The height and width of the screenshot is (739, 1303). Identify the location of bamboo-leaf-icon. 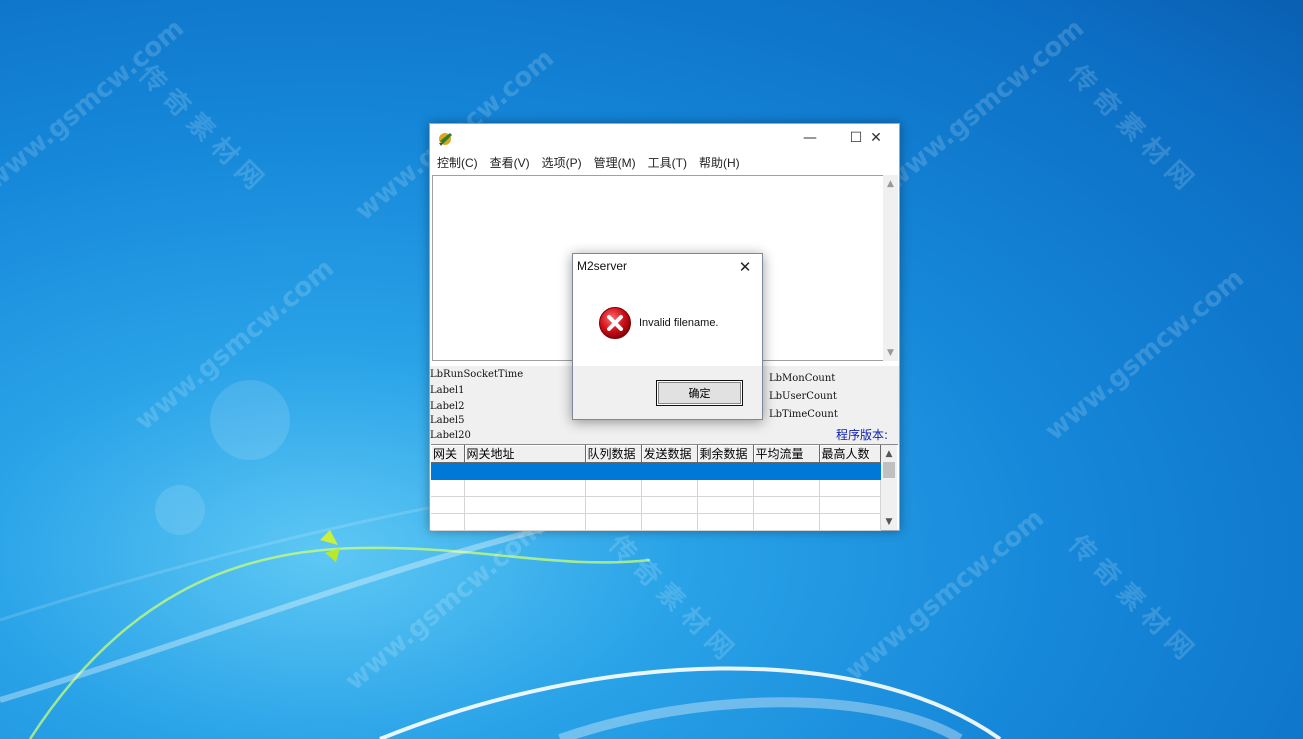
(330, 546).